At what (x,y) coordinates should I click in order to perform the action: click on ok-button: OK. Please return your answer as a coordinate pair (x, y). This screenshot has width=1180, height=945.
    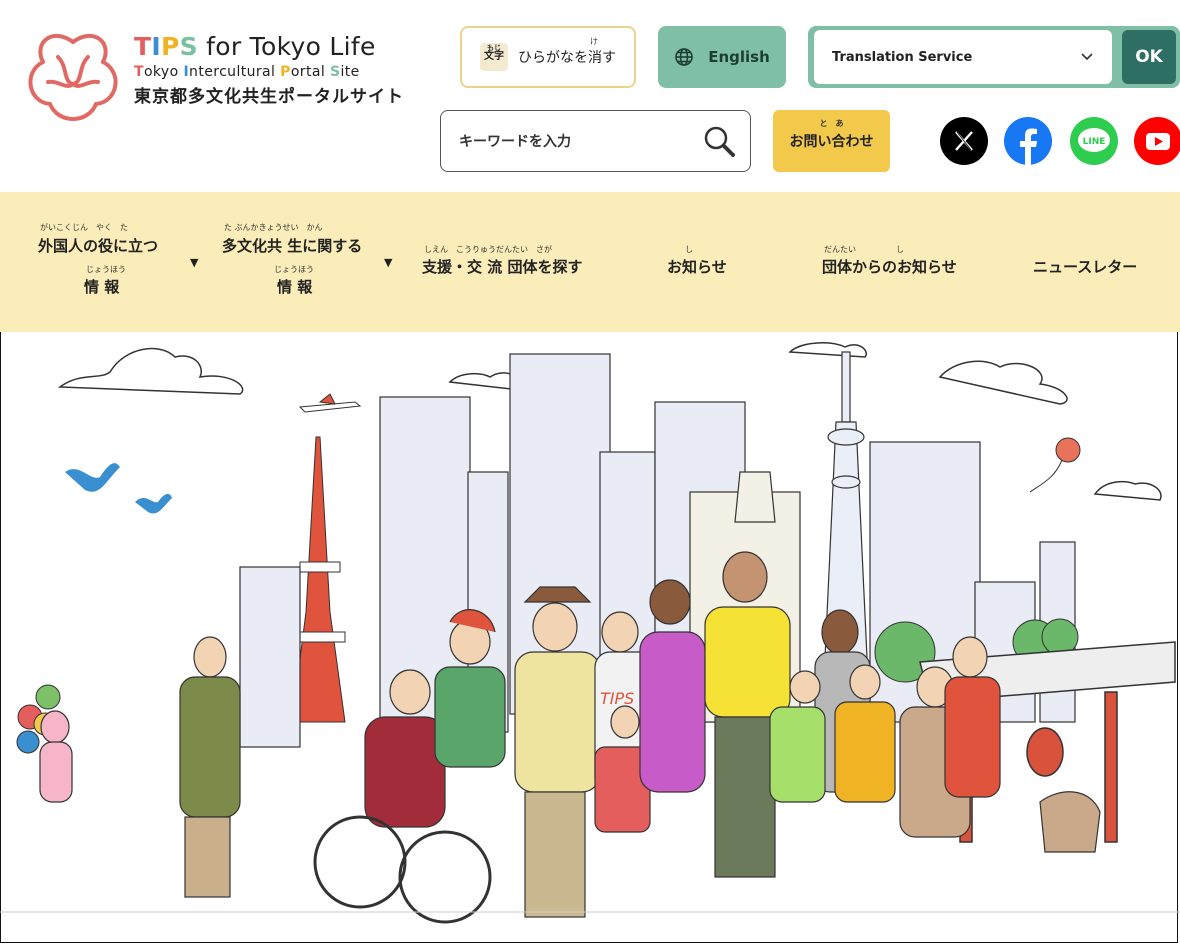
    Looking at the image, I should click on (1149, 57).